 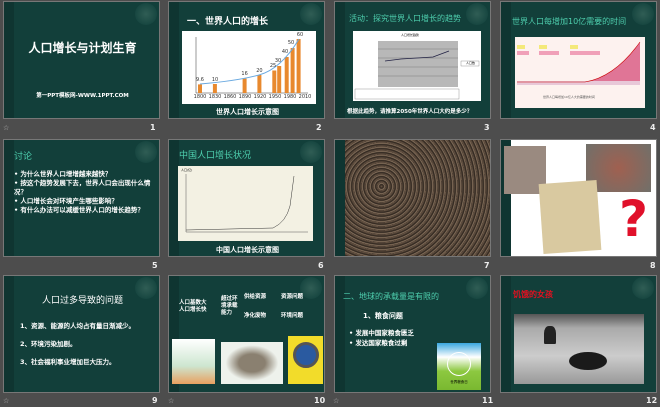 I want to click on slide-subtitle: 1、粮食问题, so click(x=383, y=316).